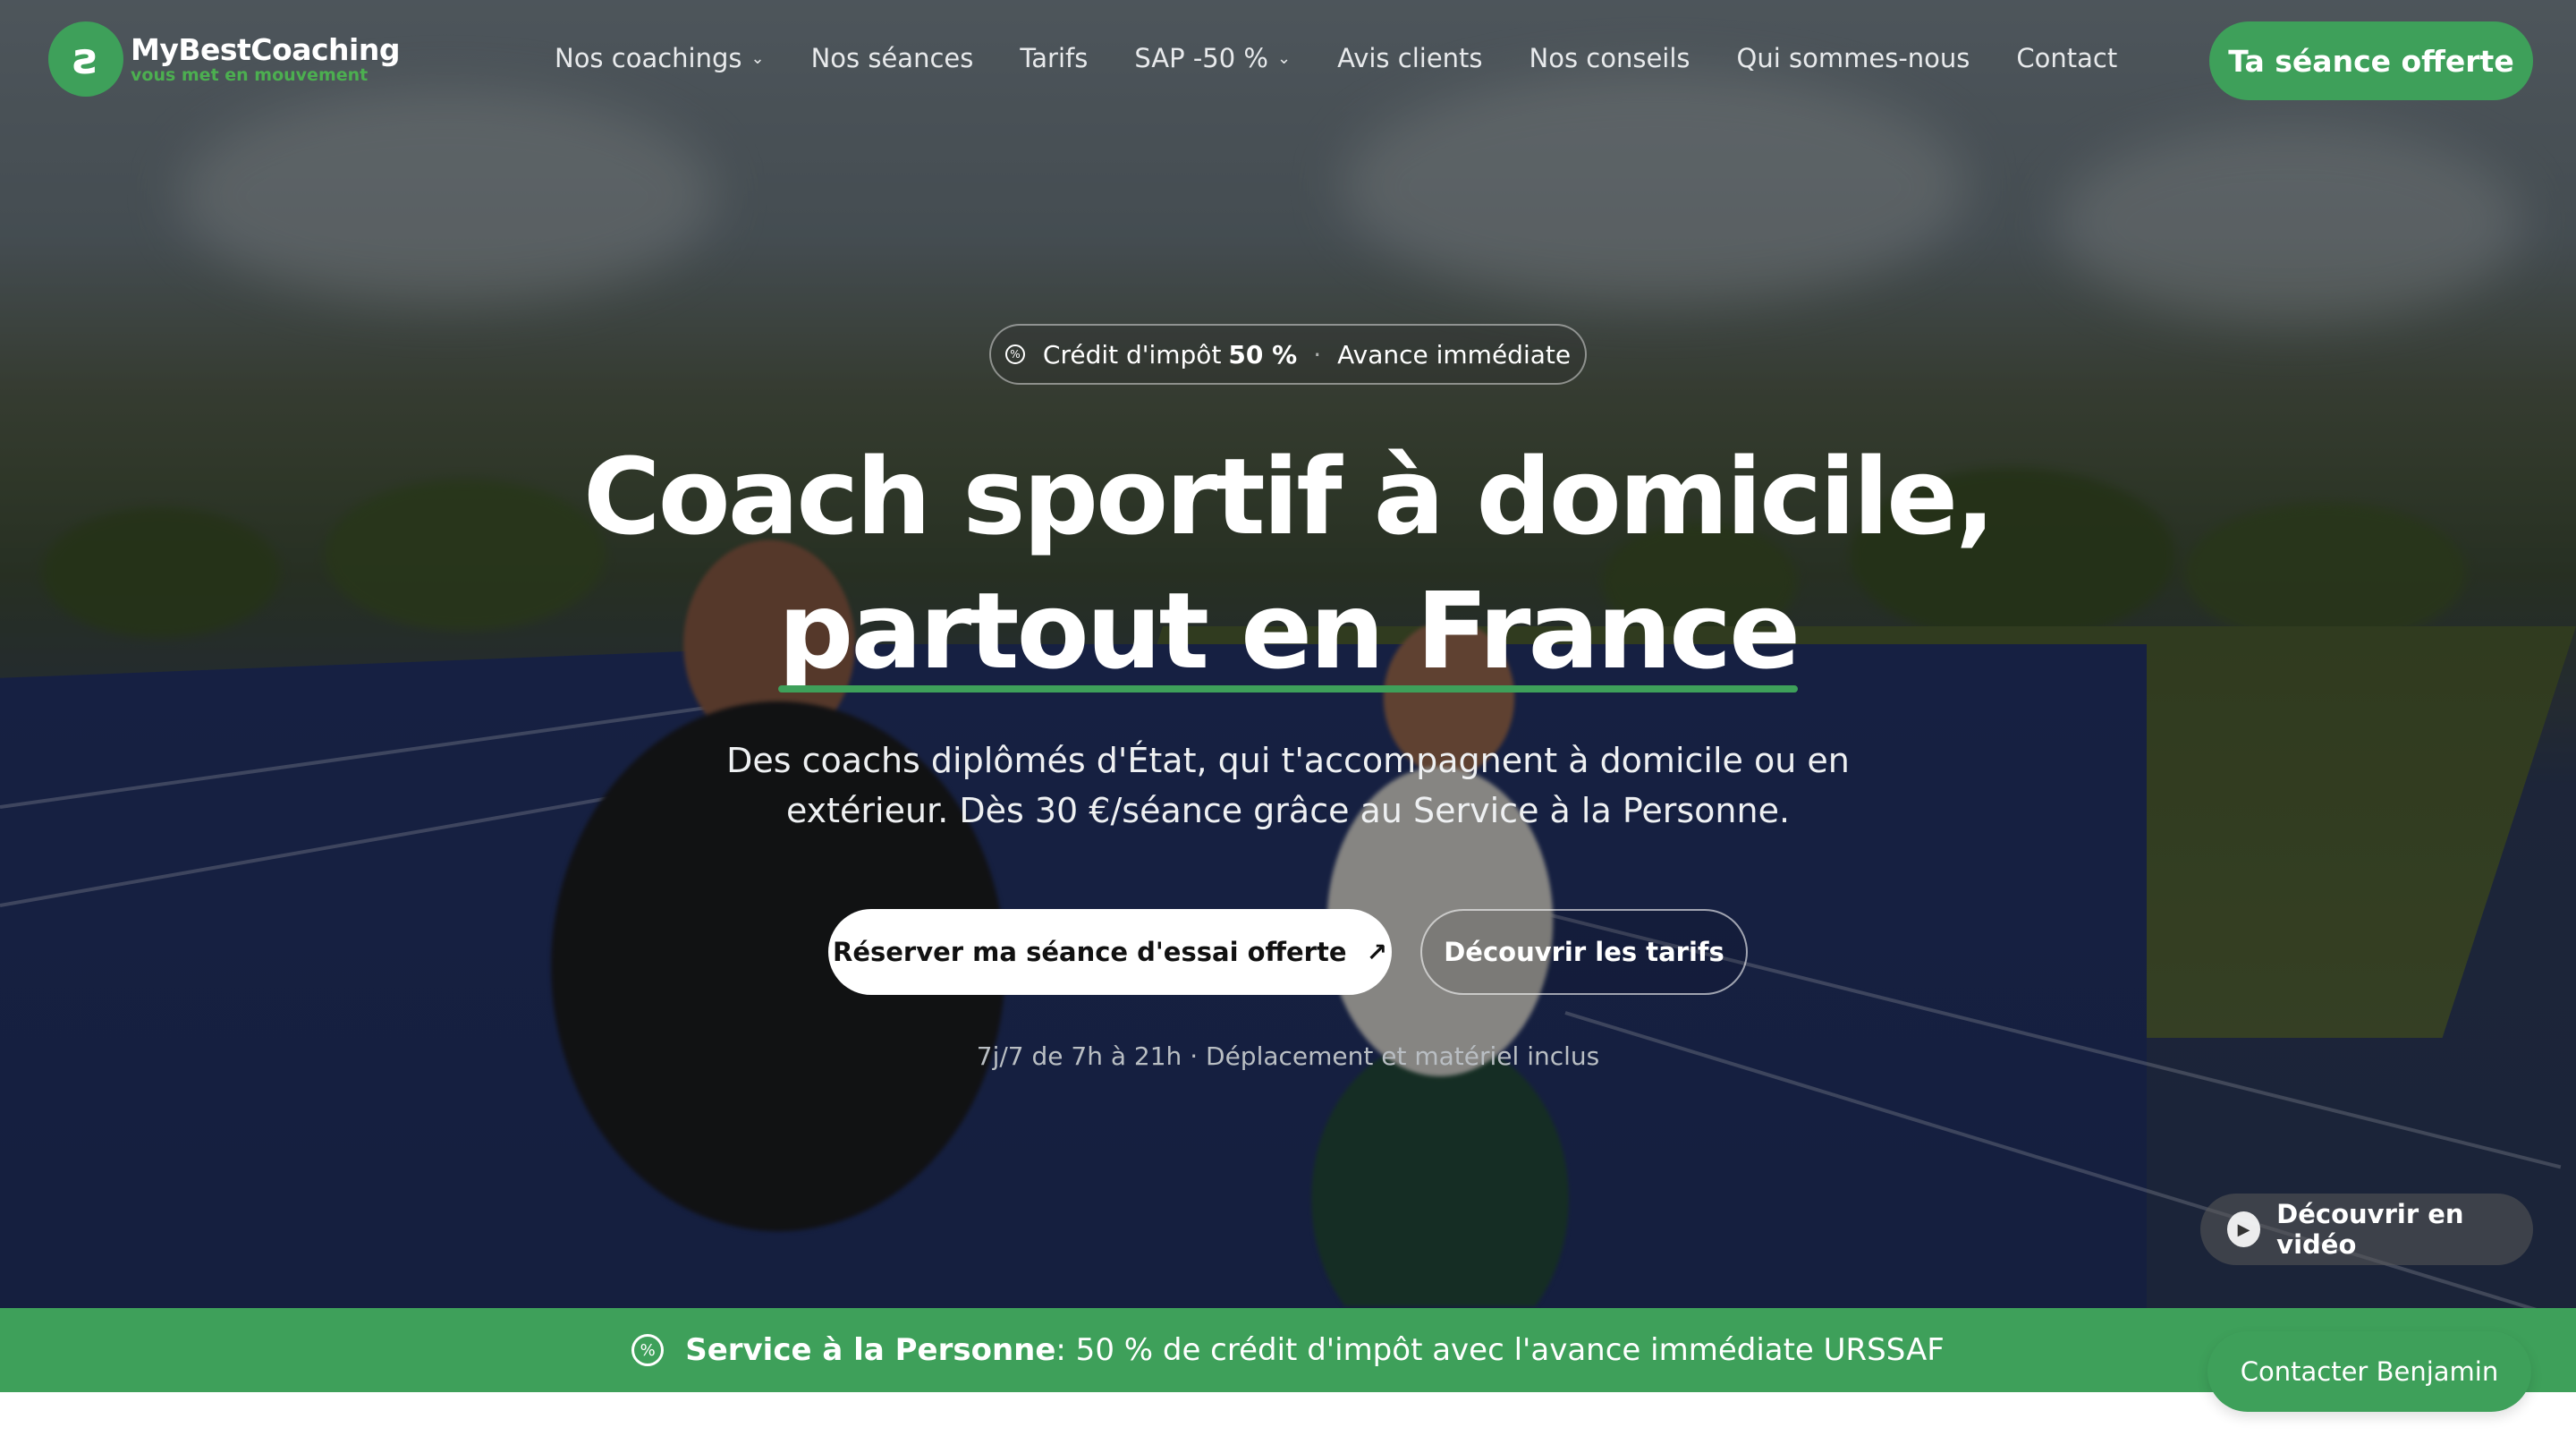 This screenshot has width=2576, height=1453. Describe the element at coordinates (265, 49) in the screenshot. I see `logo-name: MyBestCoaching` at that location.